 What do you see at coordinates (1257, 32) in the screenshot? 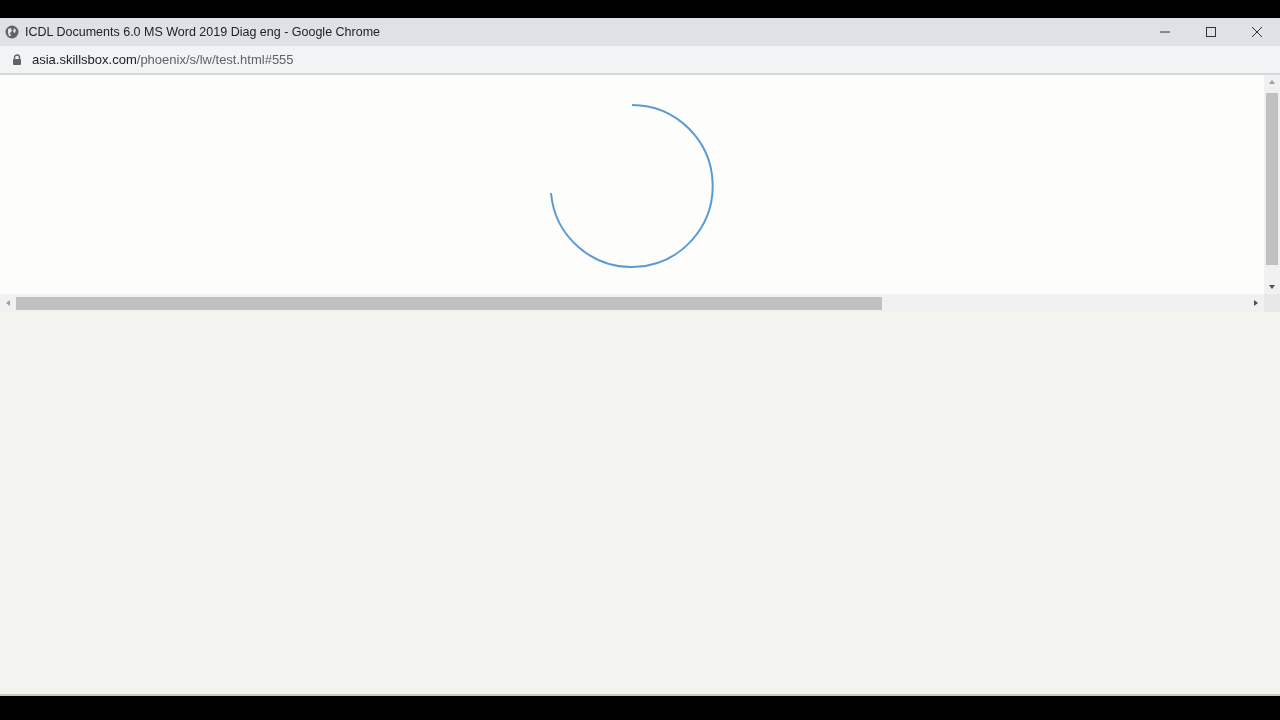
I see `close-icon` at bounding box center [1257, 32].